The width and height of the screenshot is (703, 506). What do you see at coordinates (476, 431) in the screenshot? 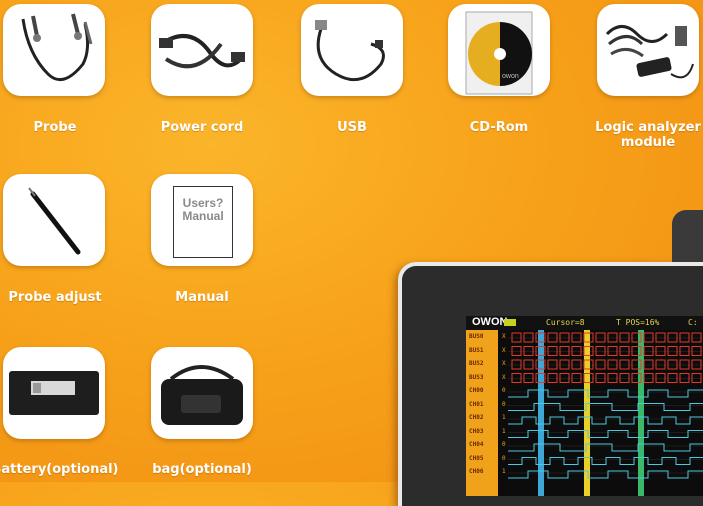
I see `channel-label: CH03` at bounding box center [476, 431].